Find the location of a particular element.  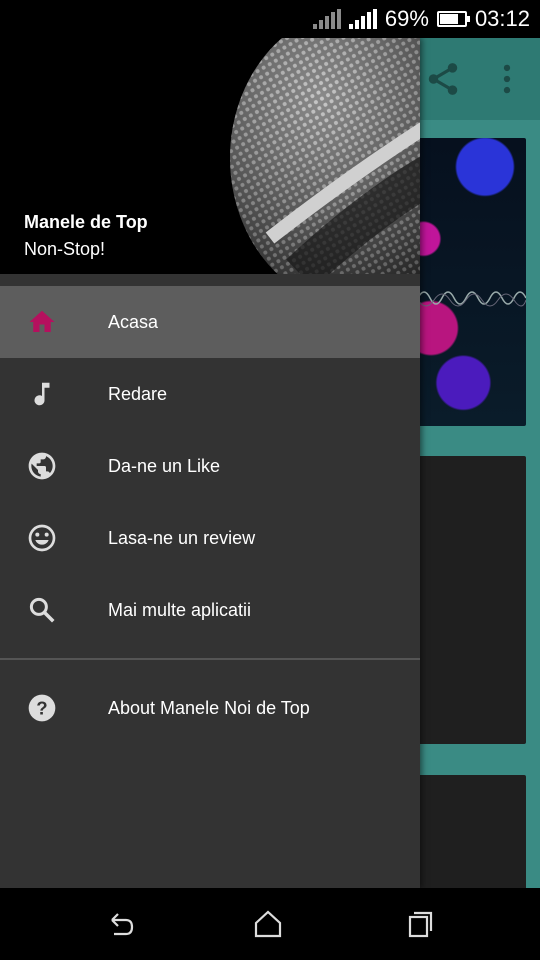

menu-divider is located at coordinates (210, 659).